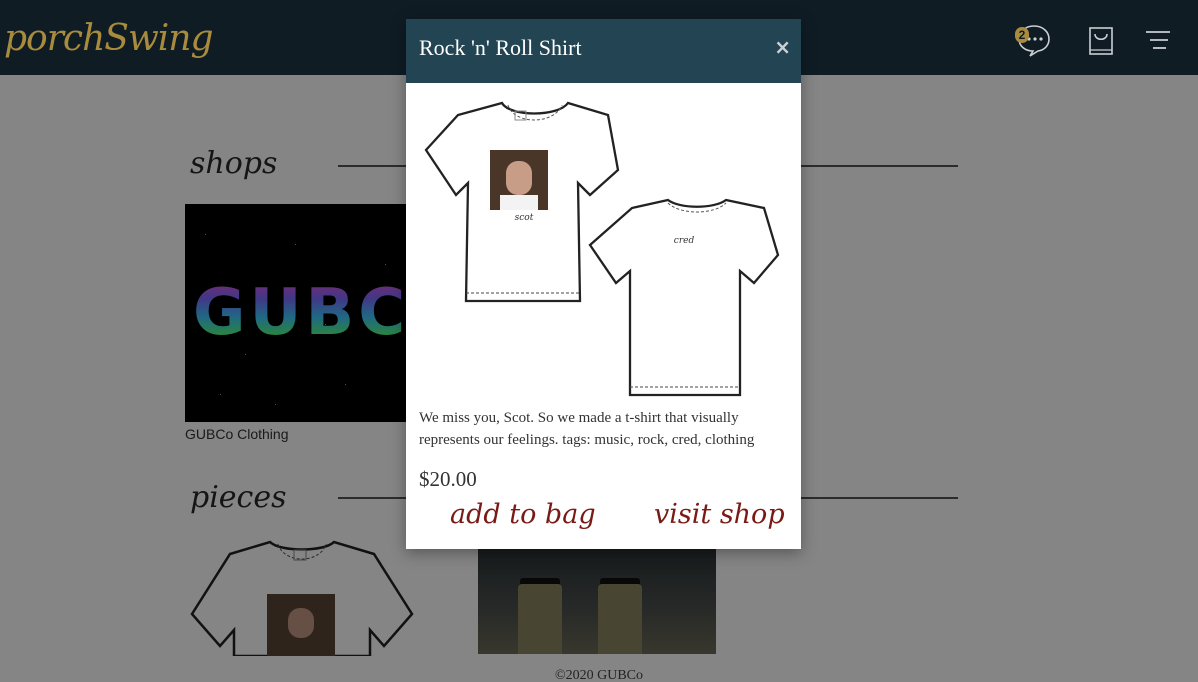 The image size is (1198, 682). What do you see at coordinates (448, 479) in the screenshot?
I see `product-price: $20.00` at bounding box center [448, 479].